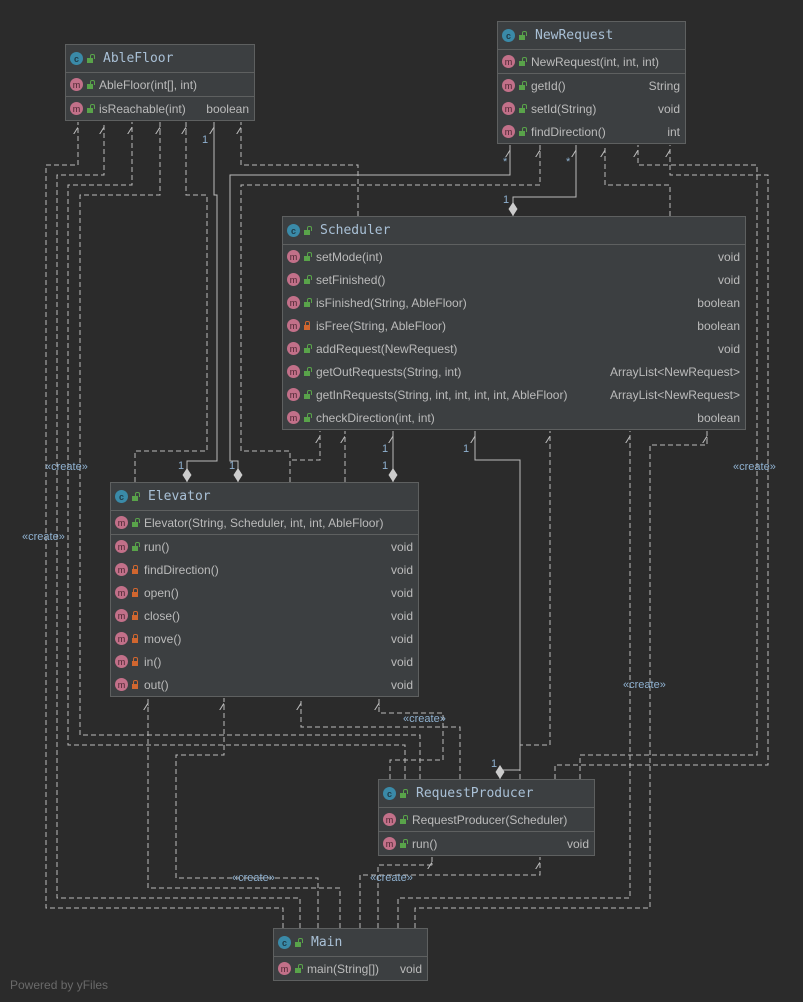  Describe the element at coordinates (514, 279) in the screenshot. I see `method-row: m setFinished() void` at that location.